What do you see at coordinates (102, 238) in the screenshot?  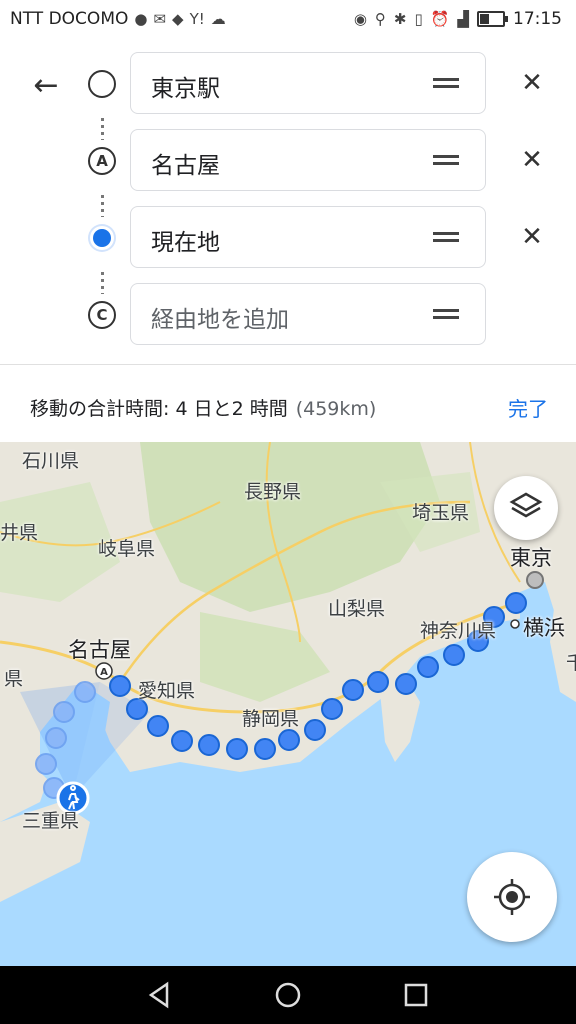 I see `current-location-dot-icon` at bounding box center [102, 238].